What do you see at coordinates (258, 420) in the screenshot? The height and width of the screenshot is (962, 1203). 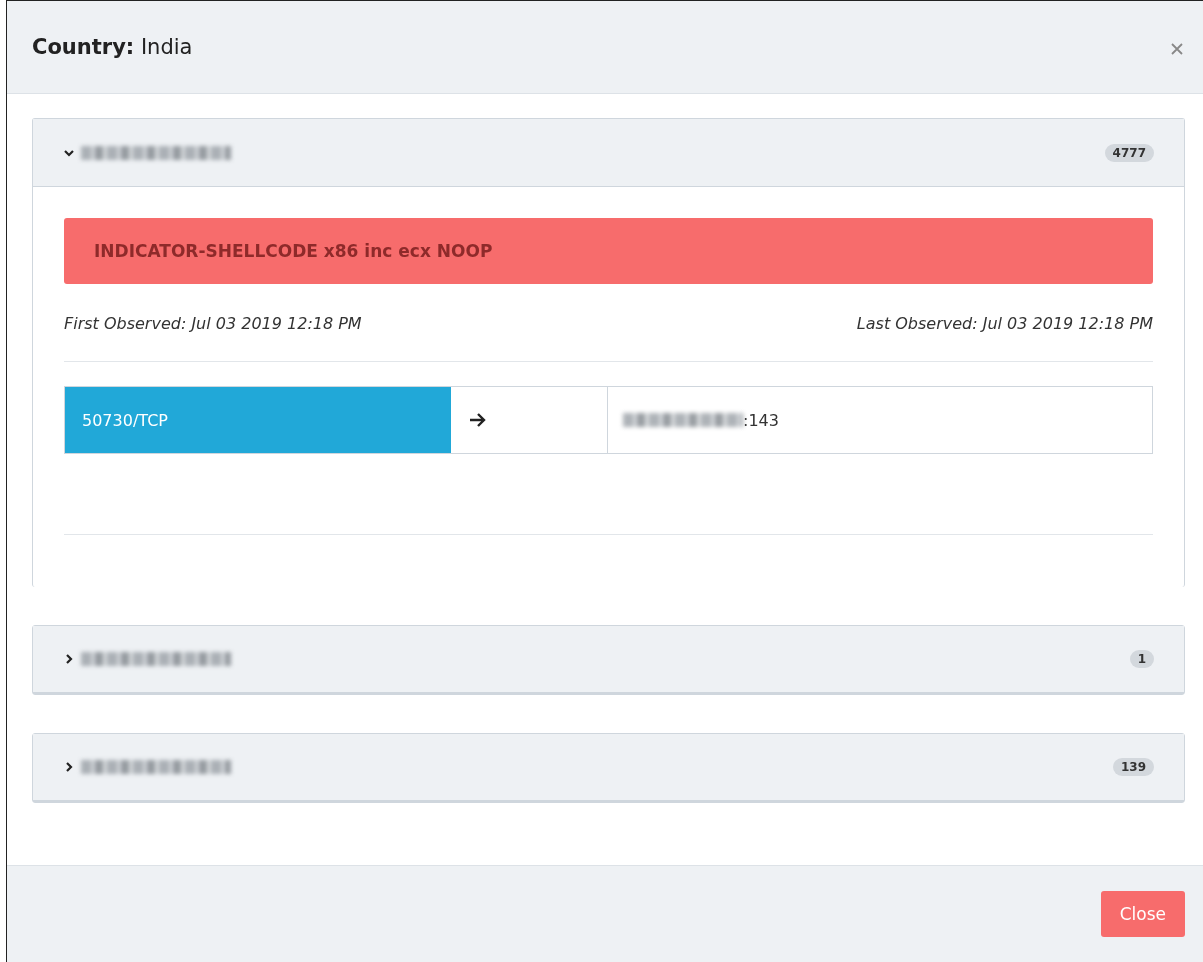 I see `source-port: 50730/TCP` at bounding box center [258, 420].